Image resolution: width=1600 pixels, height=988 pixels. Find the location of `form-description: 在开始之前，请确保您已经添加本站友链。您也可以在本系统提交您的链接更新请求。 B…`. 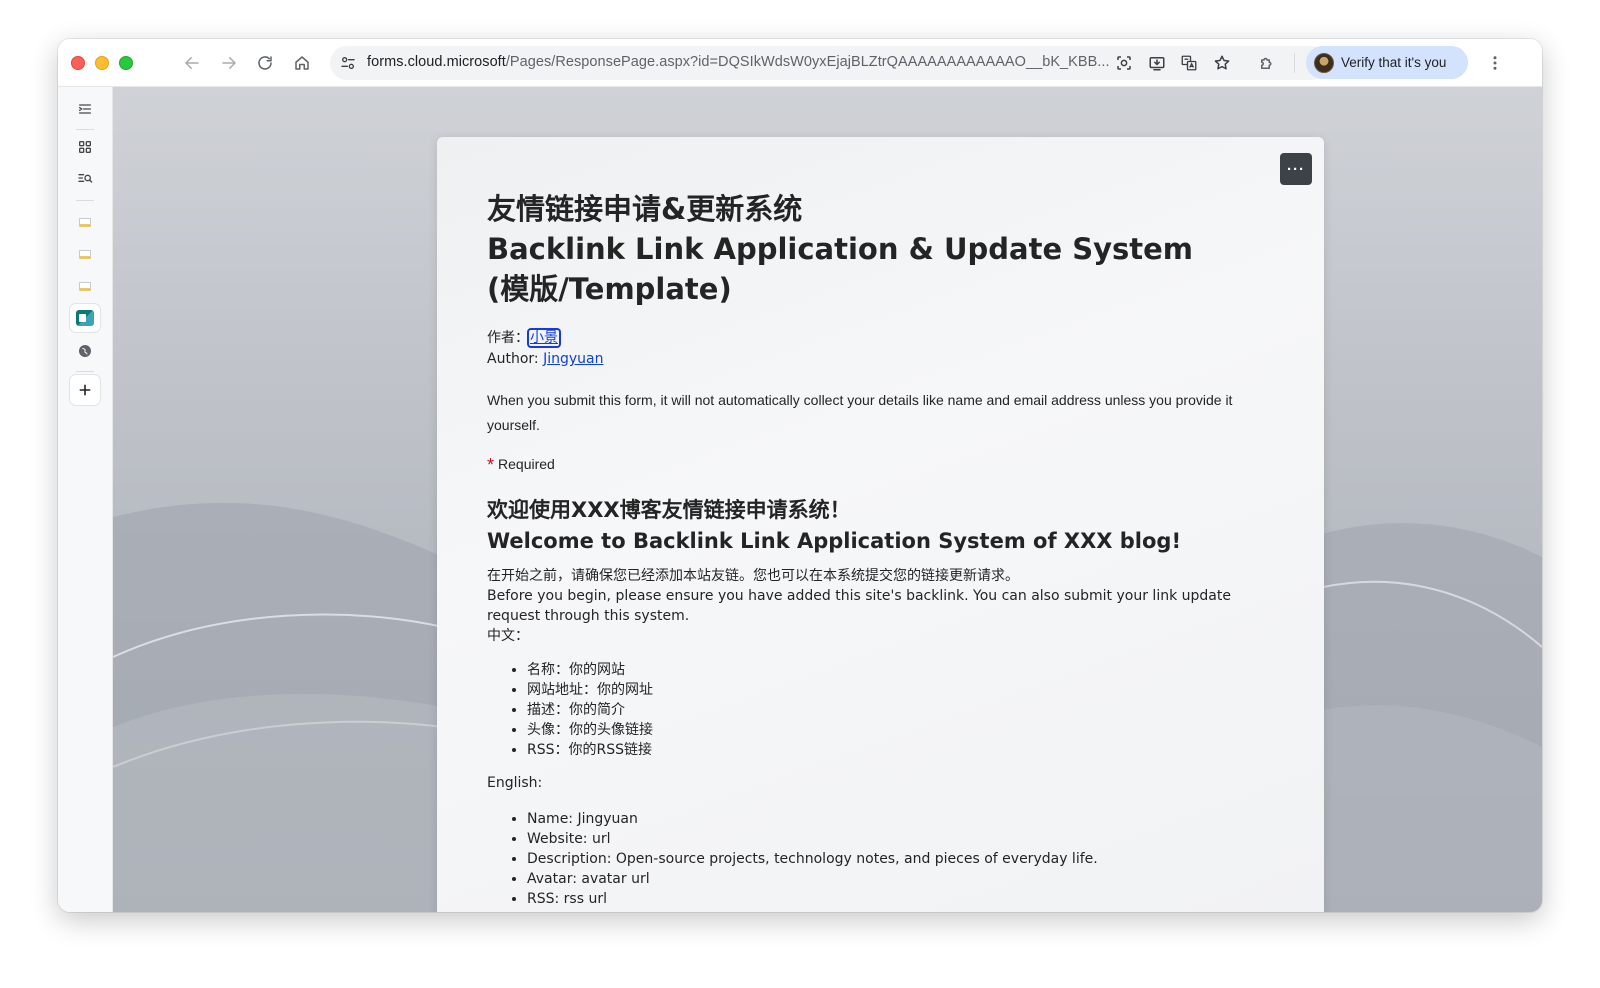

form-description: 在开始之前，请确保您已经添加本站友链。您也可以在本系统提交您的链接更新请求。 B… is located at coordinates (882, 606).